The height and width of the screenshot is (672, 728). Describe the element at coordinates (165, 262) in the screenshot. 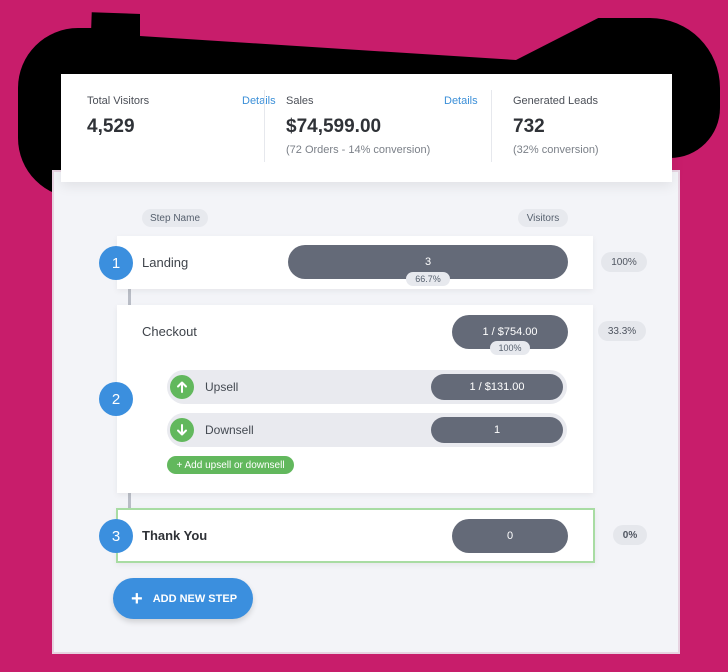

I see `step-name: Landing` at that location.